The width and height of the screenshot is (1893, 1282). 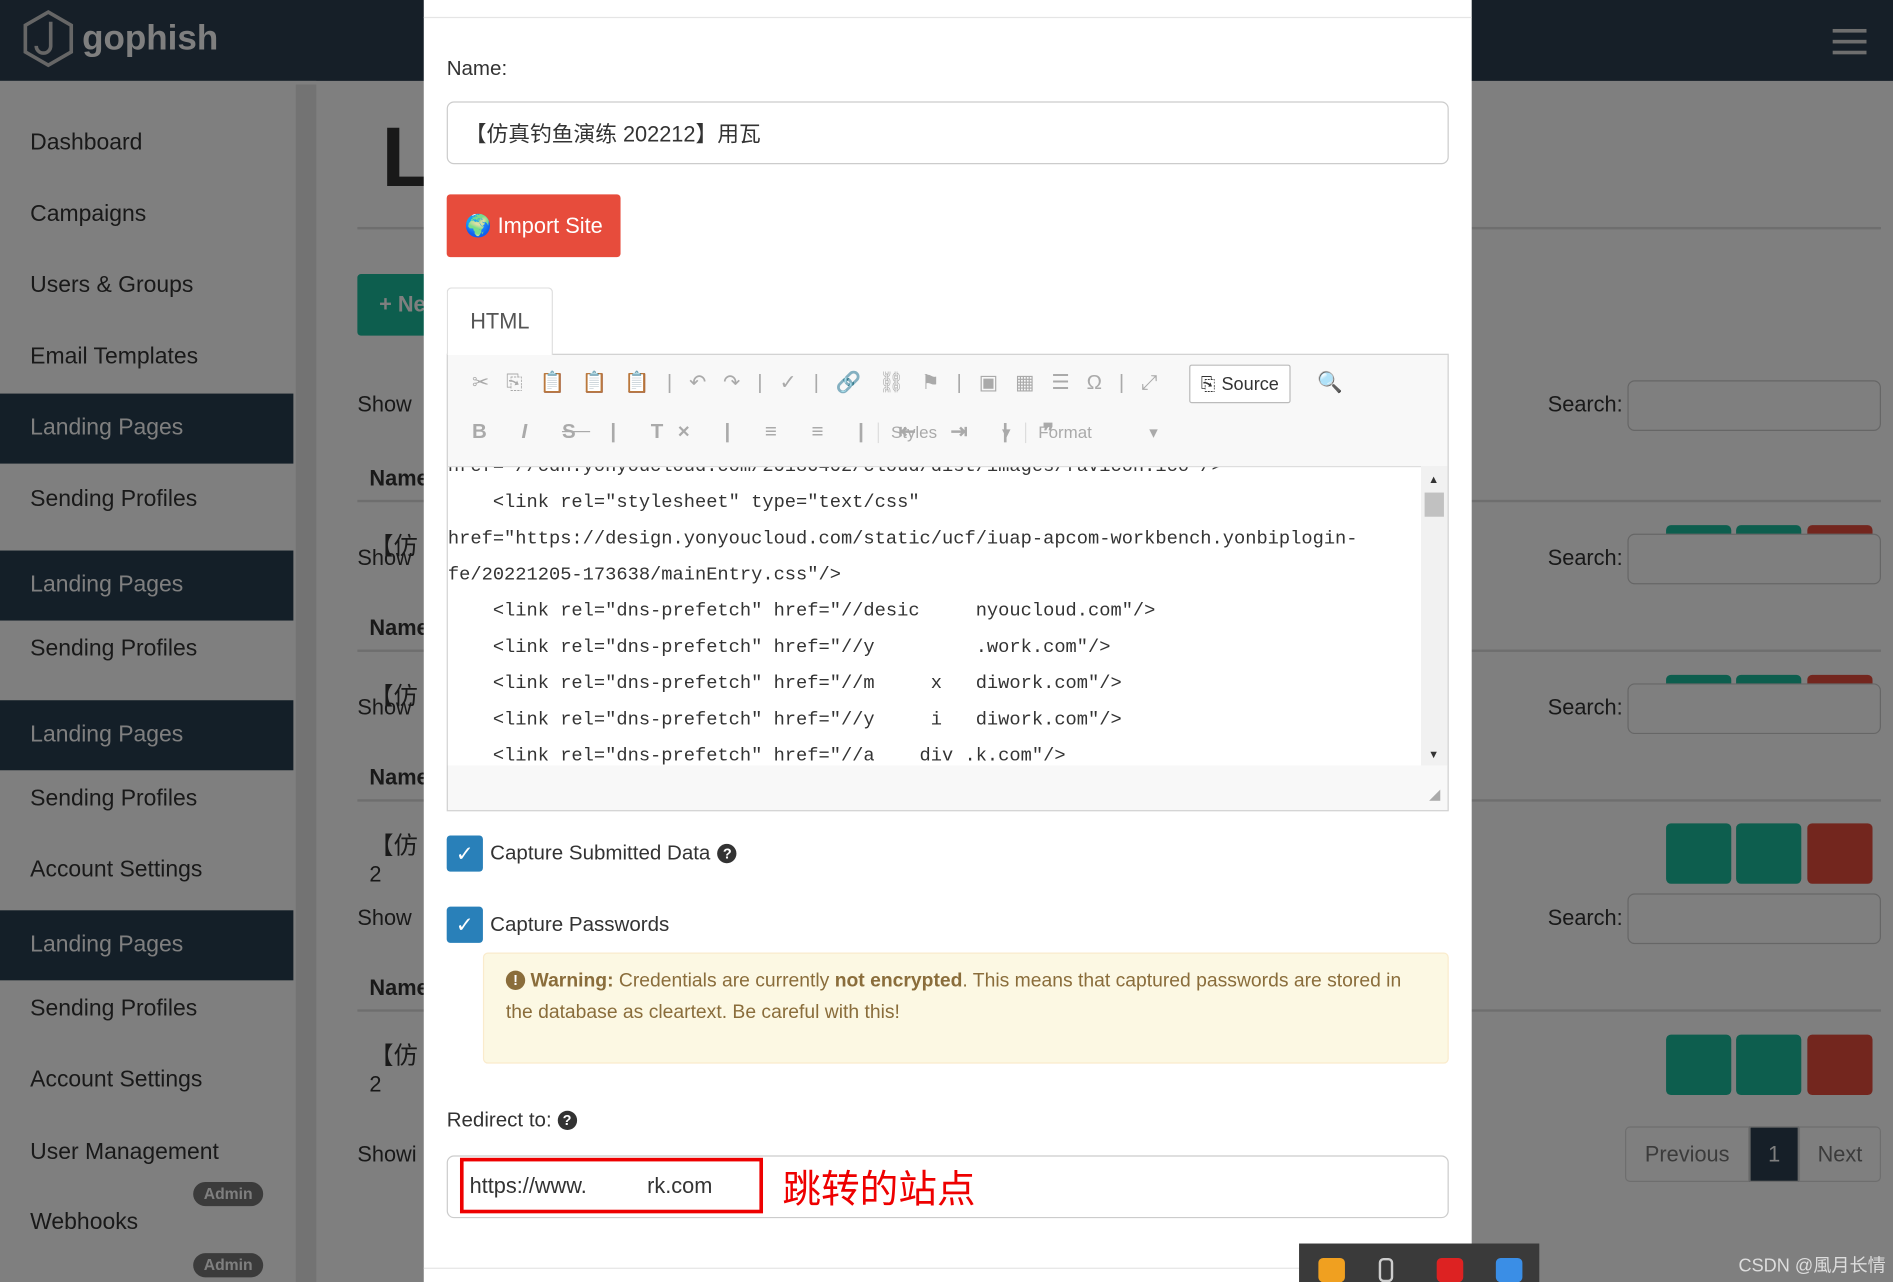 I want to click on capture-data-checkbox: ✓, so click(x=464, y=853).